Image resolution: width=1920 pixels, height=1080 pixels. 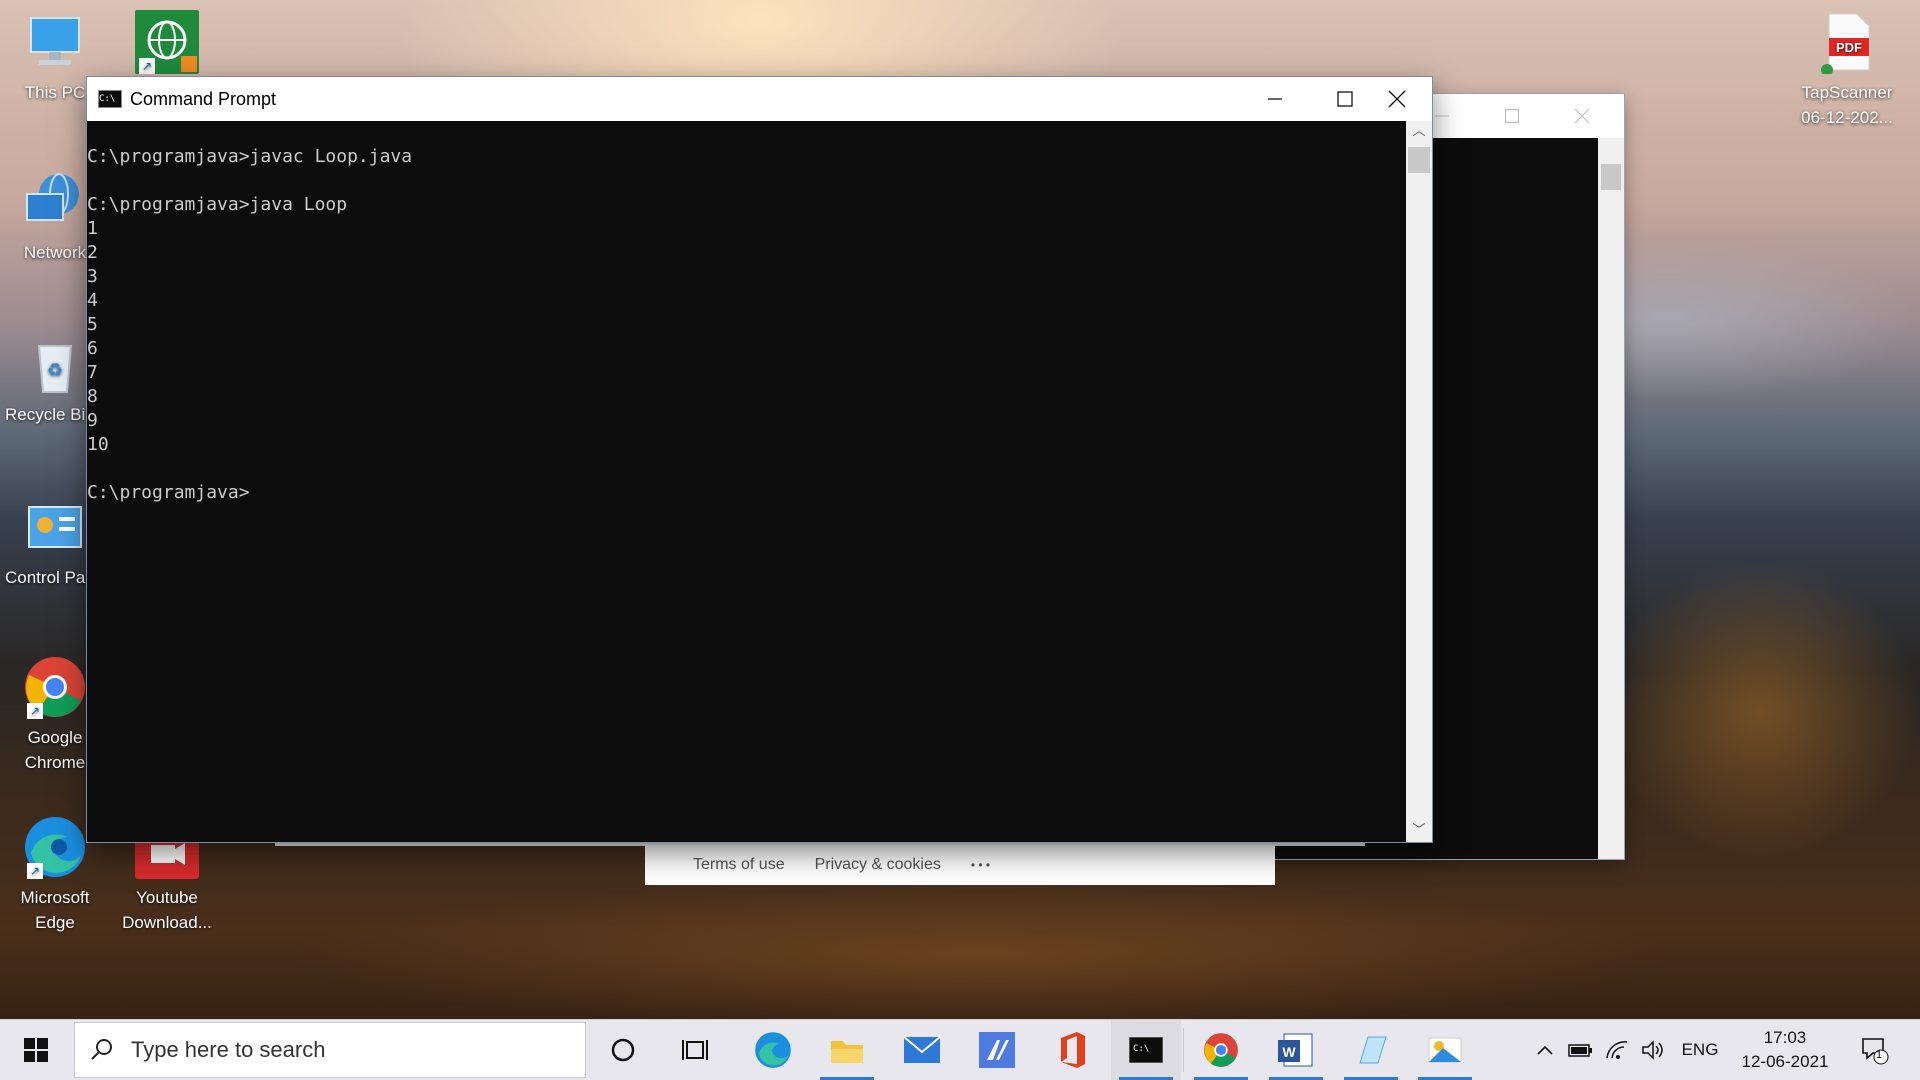 I want to click on pdf-file-icon: PDF, so click(x=1847, y=43).